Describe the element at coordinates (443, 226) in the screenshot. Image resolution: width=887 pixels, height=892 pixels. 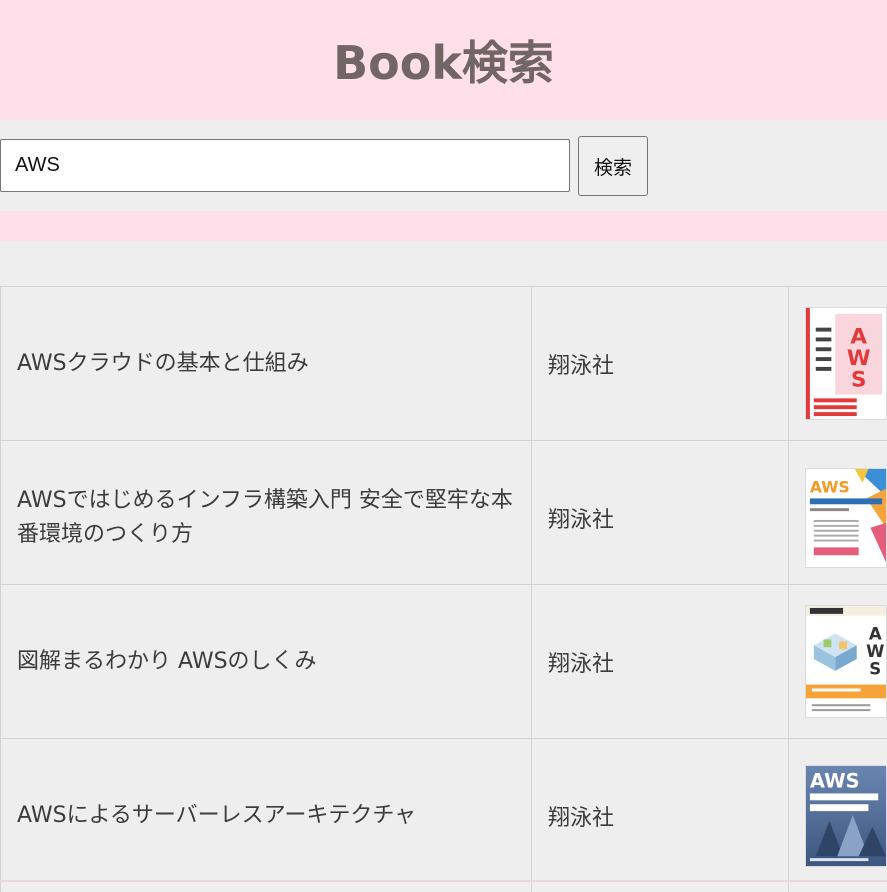
I see `divider-strip` at that location.